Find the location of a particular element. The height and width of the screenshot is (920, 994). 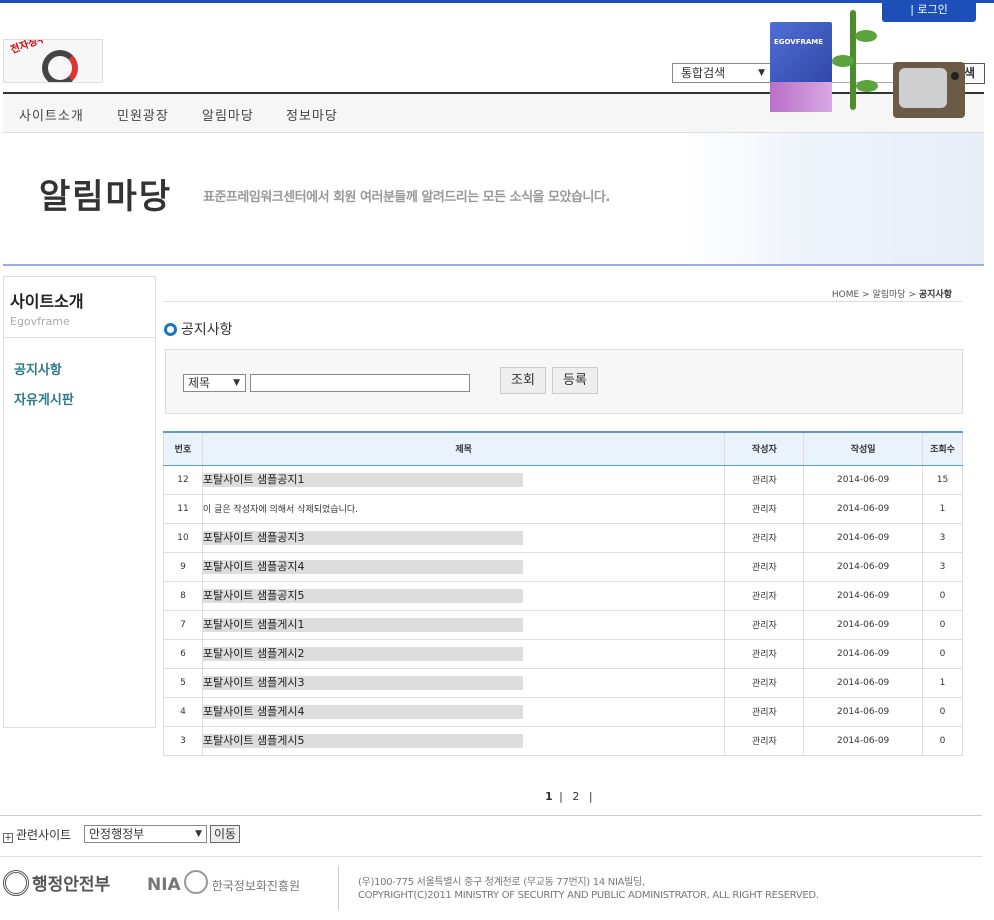

related-site-select: 안정행정부 ▼ is located at coordinates (145, 834).